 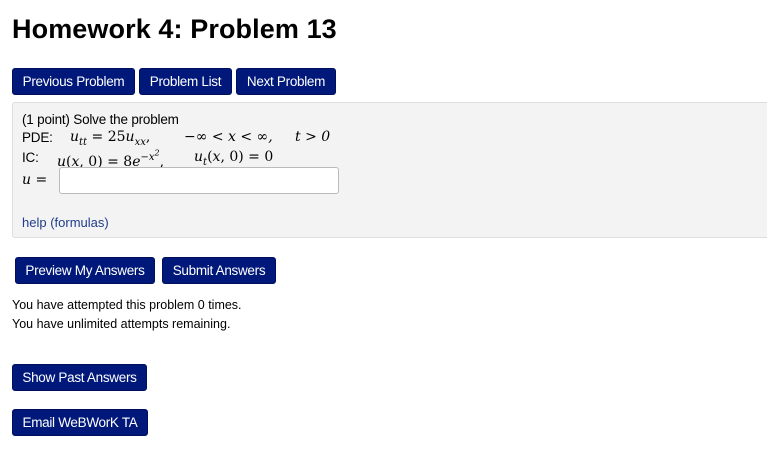 What do you see at coordinates (199, 180) in the screenshot?
I see `answer-input` at bounding box center [199, 180].